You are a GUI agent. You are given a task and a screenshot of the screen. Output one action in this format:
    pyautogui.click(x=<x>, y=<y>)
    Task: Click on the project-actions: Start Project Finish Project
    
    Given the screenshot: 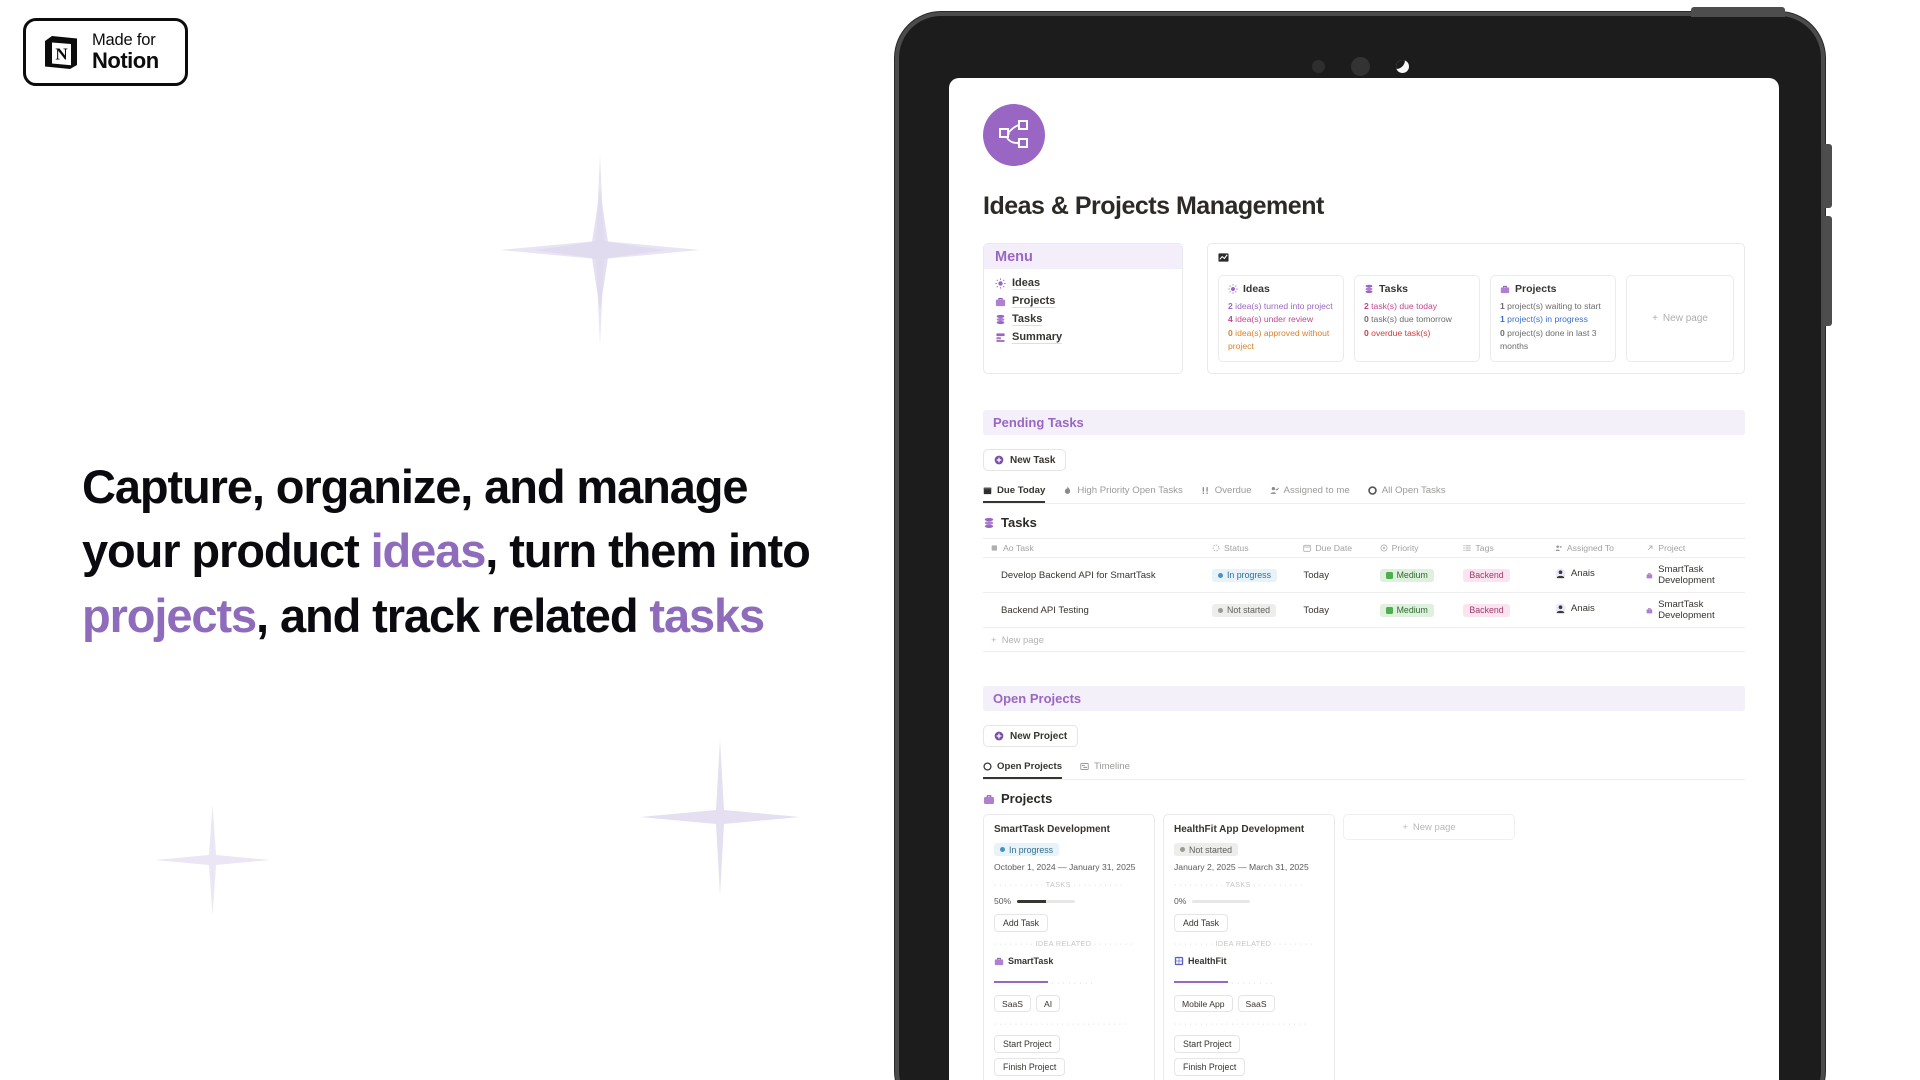 What is the action you would take?
    pyautogui.click(x=1069, y=1056)
    